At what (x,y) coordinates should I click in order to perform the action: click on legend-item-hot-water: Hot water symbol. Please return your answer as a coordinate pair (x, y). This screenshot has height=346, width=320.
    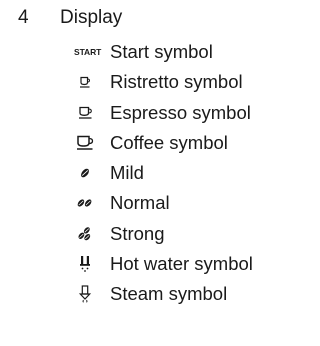
    Looking at the image, I should click on (138, 265).